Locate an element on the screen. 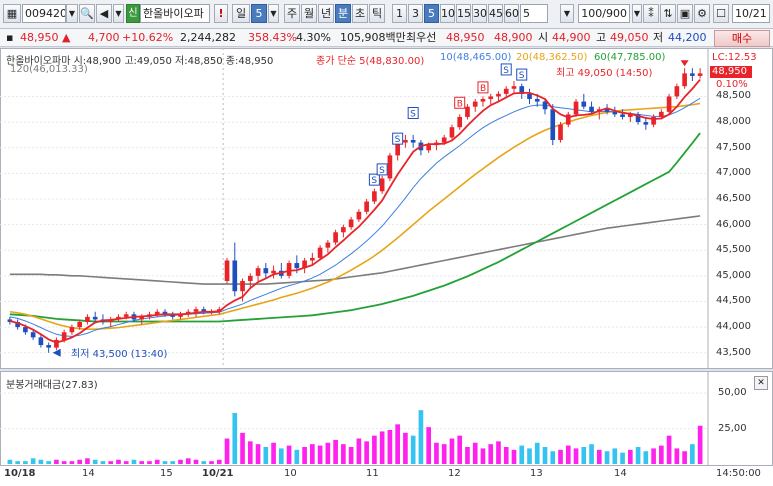 The image size is (773, 486). price-ytick: 44,500 is located at coordinates (733, 301).